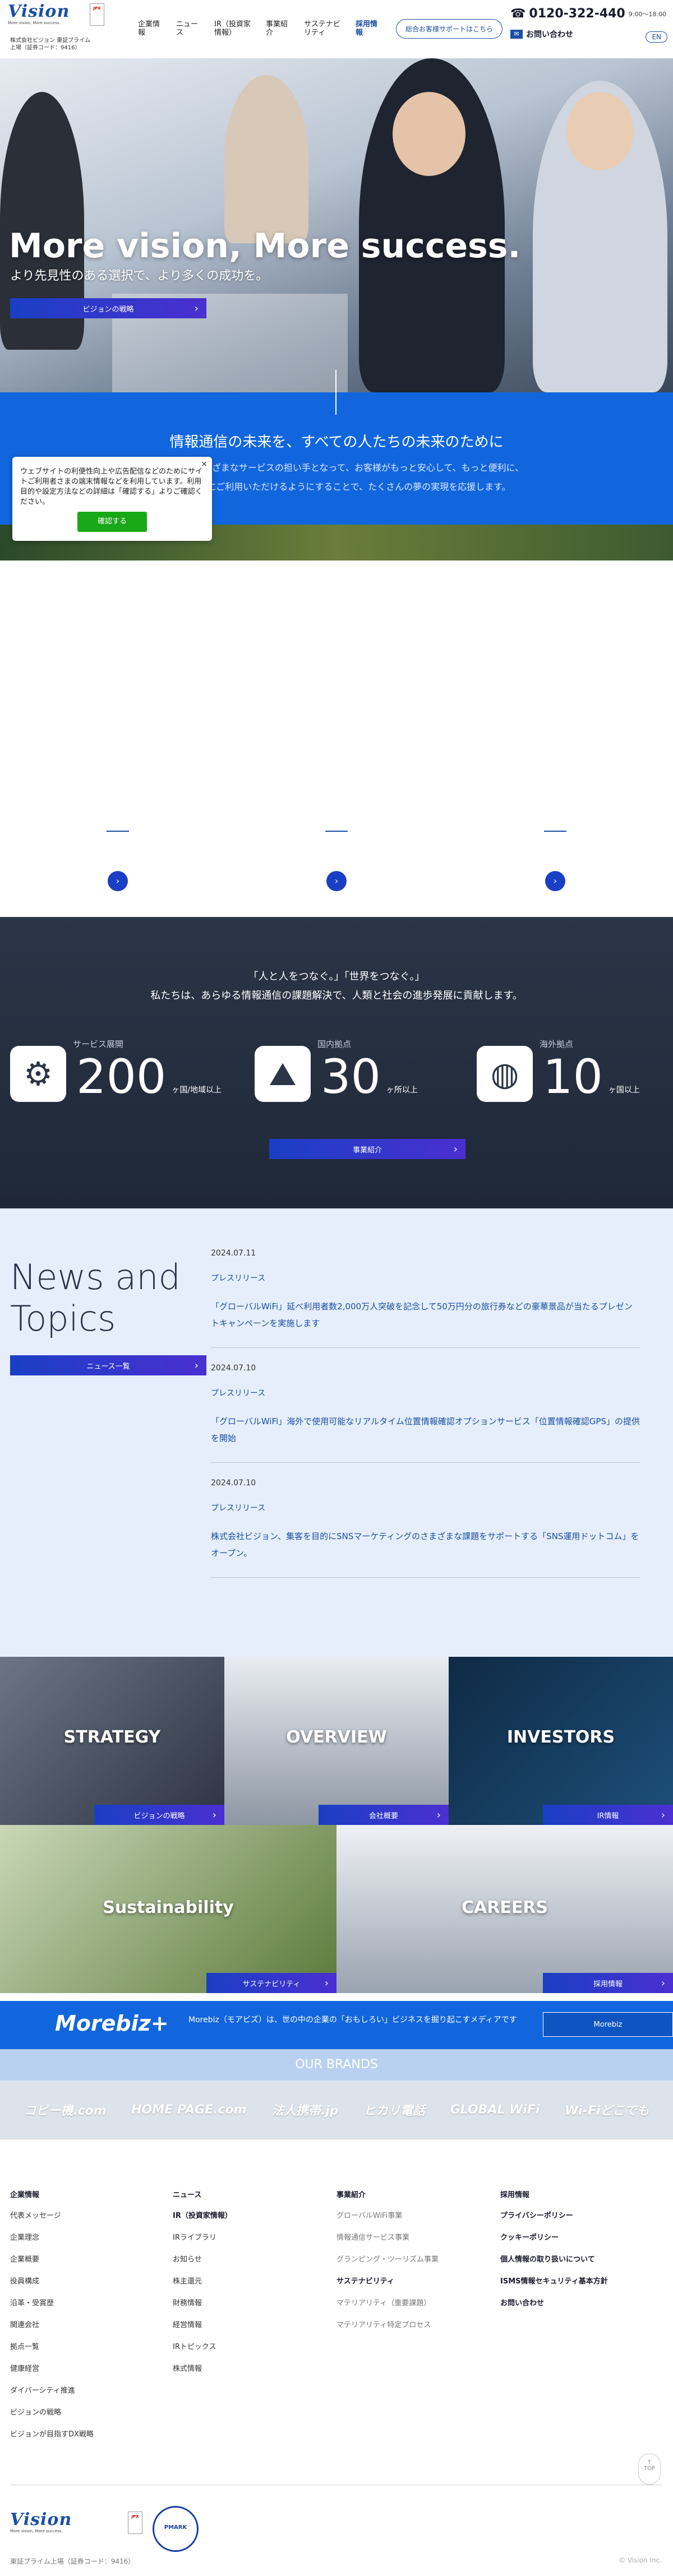 The image size is (673, 2576). What do you see at coordinates (449, 29) in the screenshot?
I see `customer-support-button: 総合お客様サポートはこちら` at bounding box center [449, 29].